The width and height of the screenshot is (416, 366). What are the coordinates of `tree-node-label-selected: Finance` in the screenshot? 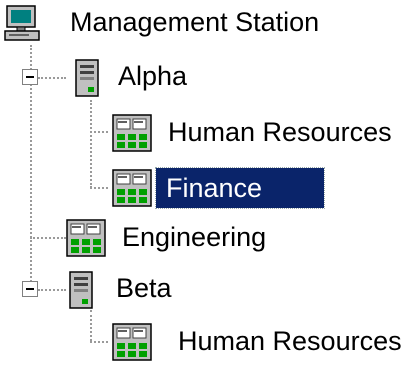 It's located at (240, 188).